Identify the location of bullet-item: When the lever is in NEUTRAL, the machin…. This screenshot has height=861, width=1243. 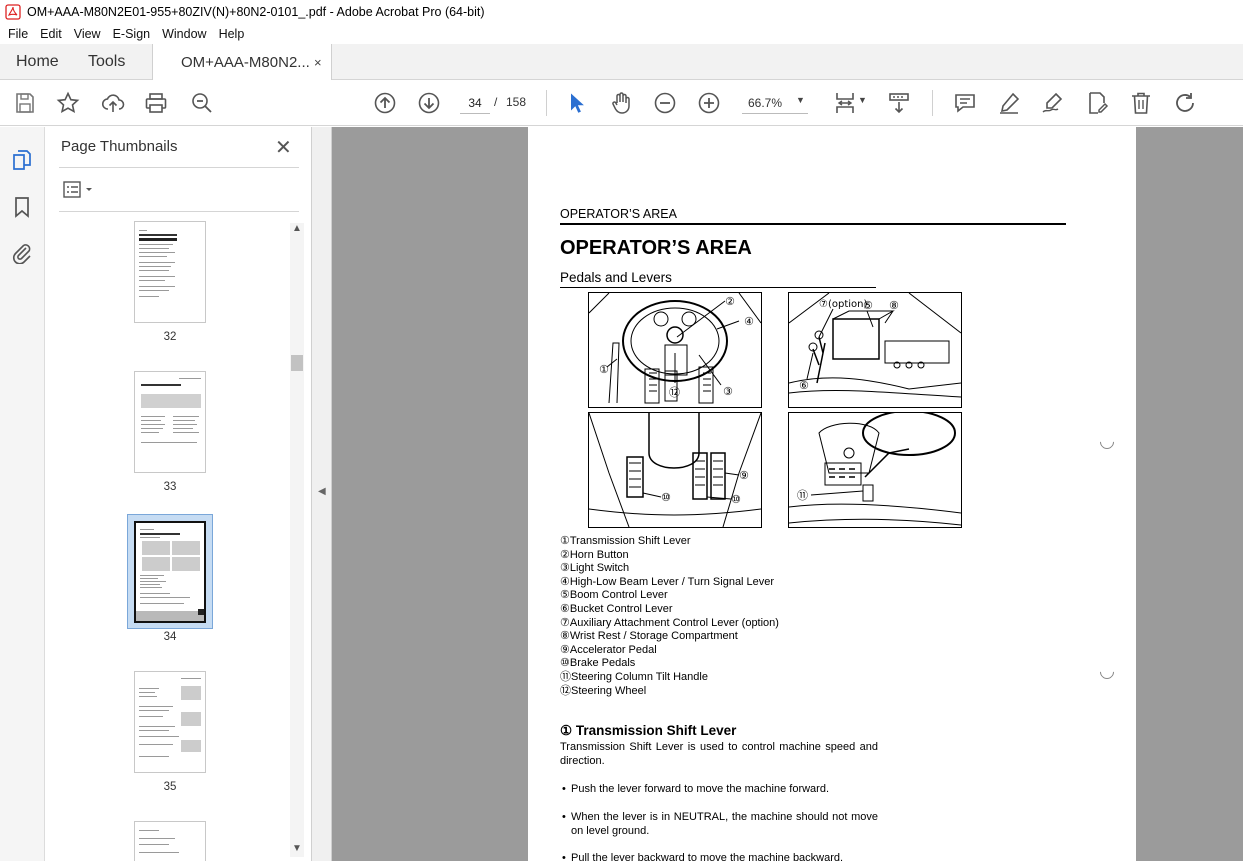
(720, 824).